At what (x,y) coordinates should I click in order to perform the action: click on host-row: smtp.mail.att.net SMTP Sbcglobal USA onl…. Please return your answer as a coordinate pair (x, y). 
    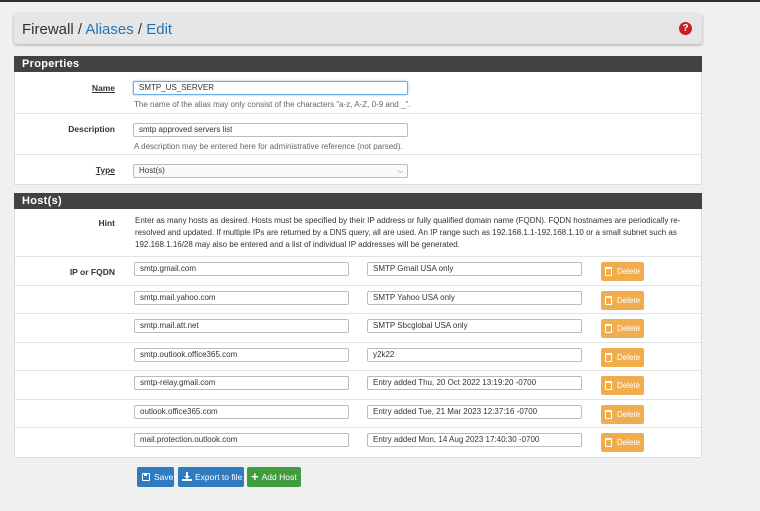
    Looking at the image, I should click on (358, 328).